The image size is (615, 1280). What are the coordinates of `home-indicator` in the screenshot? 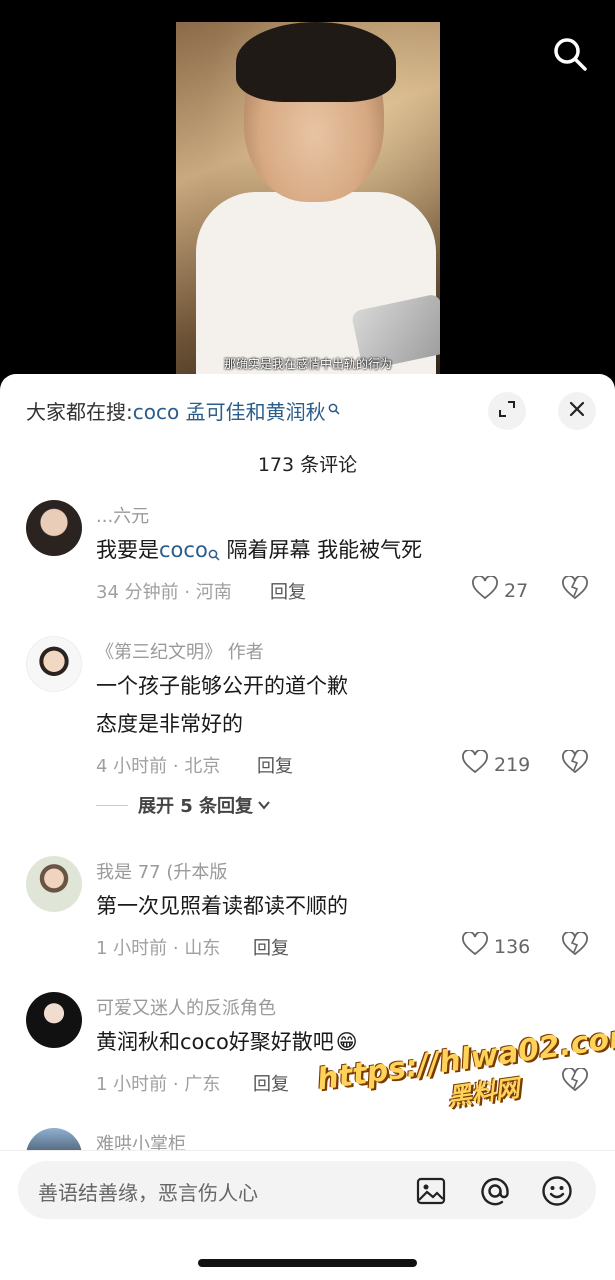 It's located at (307, 1263).